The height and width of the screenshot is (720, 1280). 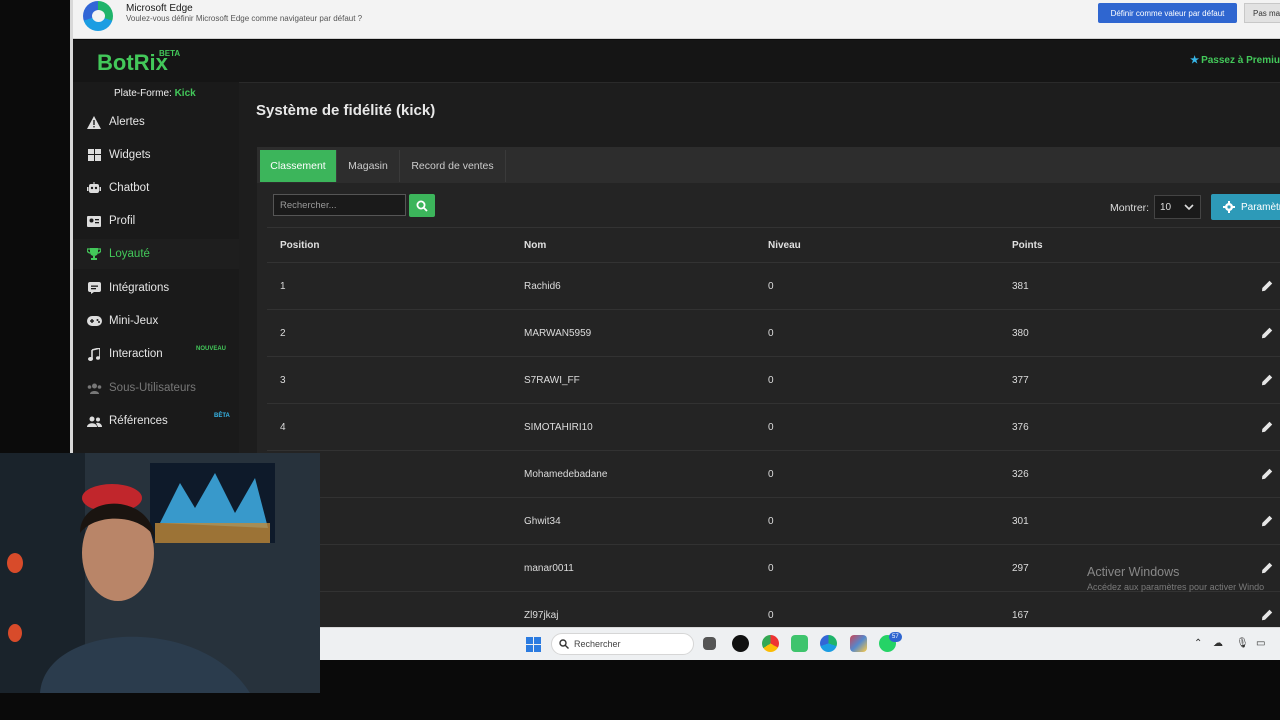 What do you see at coordinates (740, 643) in the screenshot?
I see `tiktok-icon` at bounding box center [740, 643].